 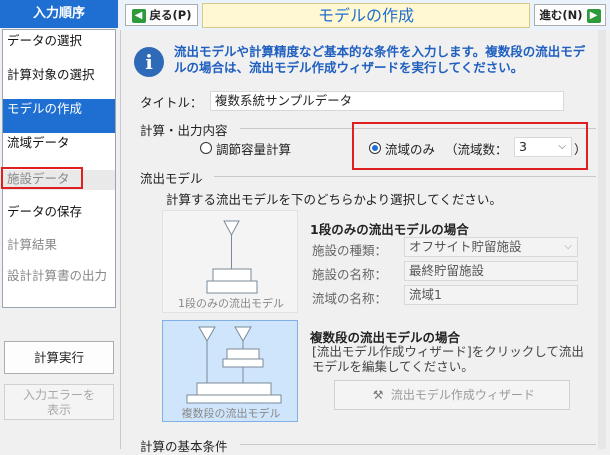 I want to click on radio-adjust-capacity-label: 調節容量計算, so click(x=254, y=149).